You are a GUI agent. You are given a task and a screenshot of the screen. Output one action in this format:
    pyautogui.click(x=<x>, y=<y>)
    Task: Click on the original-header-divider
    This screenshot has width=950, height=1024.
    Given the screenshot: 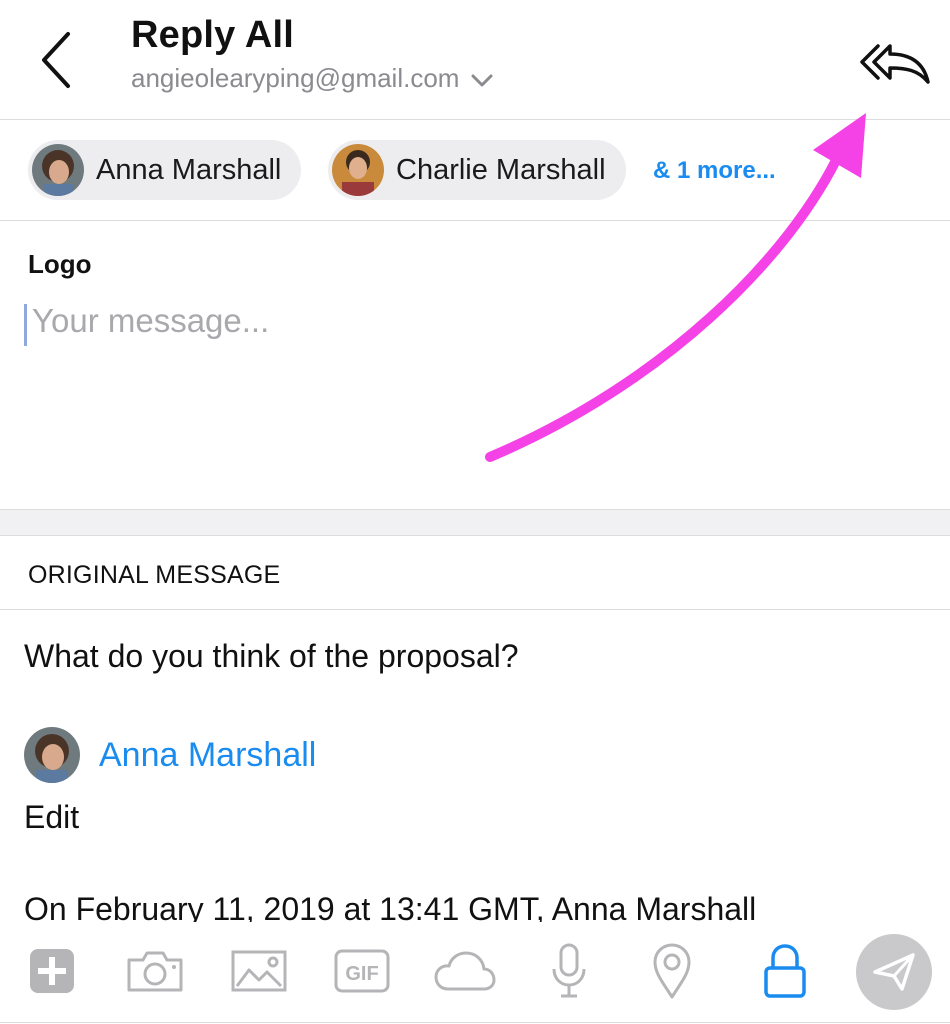 What is the action you would take?
    pyautogui.click(x=475, y=609)
    